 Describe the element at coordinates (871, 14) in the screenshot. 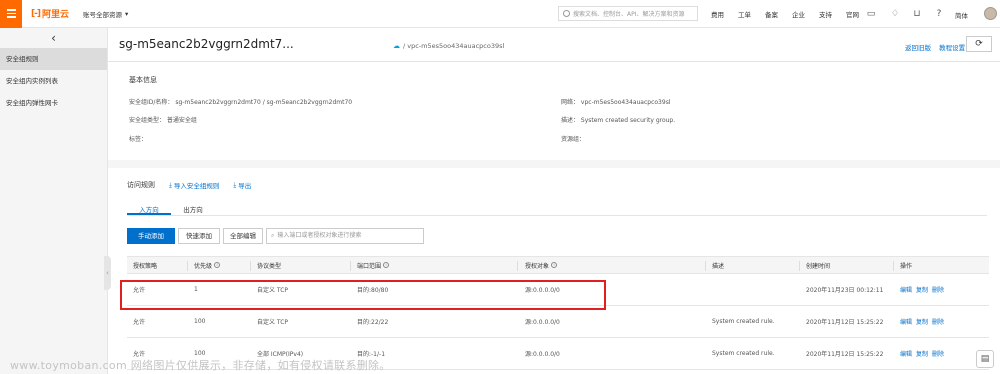

I see `terminal-icon: ▭` at that location.